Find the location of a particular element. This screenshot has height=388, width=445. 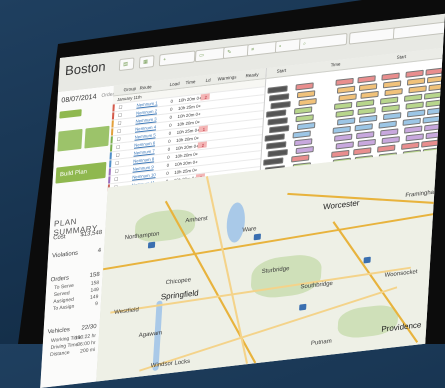

toolbar-button-1: ▤ is located at coordinates (126, 64).